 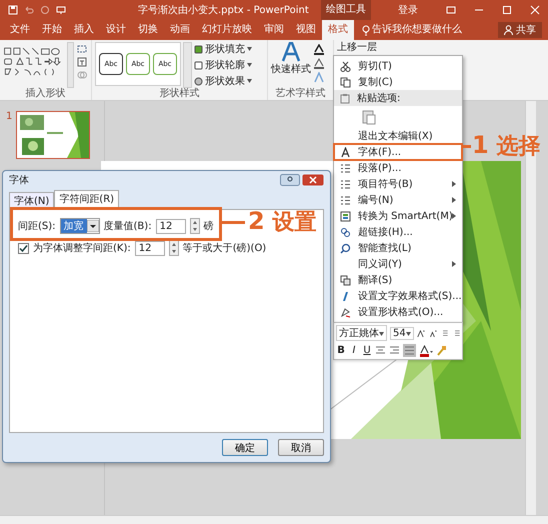 I want to click on share-button: 共享, so click(x=520, y=30).